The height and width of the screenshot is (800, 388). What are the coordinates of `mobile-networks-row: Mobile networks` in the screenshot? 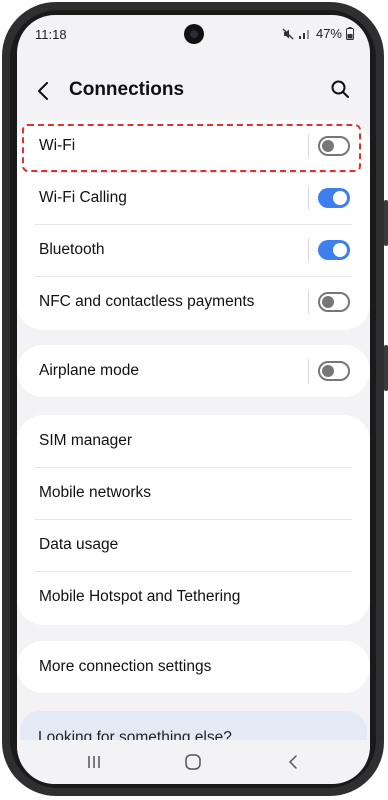 It's located at (193, 493).